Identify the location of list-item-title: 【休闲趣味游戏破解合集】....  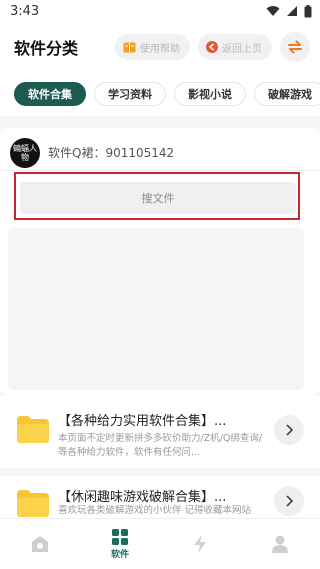
(142, 497).